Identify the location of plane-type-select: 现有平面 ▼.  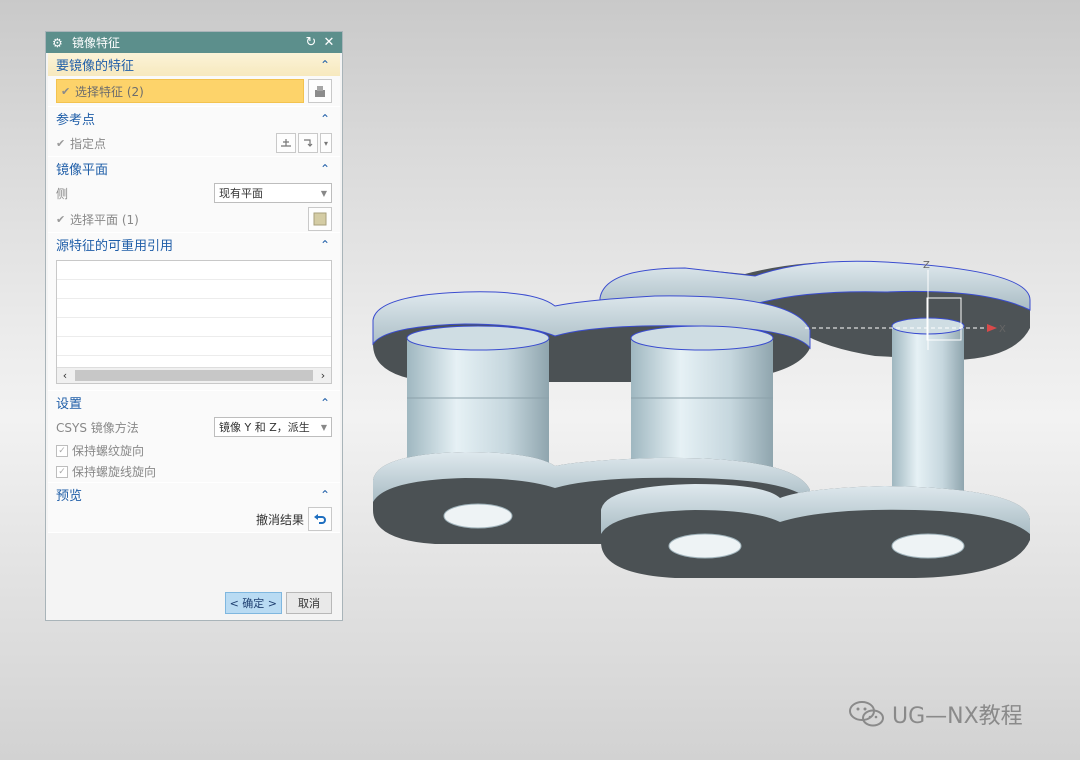
(273, 193).